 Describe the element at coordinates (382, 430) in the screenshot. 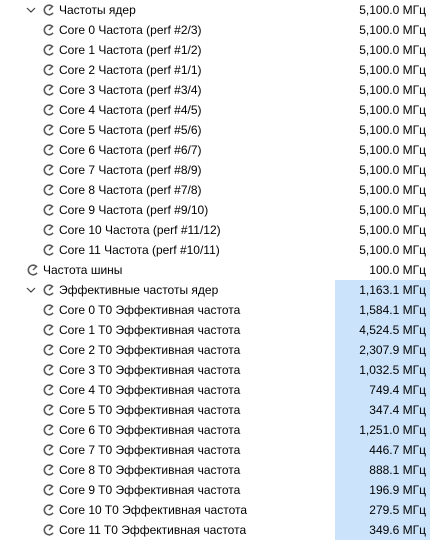

I see `sensor-value: 1,251.0 МГц` at that location.